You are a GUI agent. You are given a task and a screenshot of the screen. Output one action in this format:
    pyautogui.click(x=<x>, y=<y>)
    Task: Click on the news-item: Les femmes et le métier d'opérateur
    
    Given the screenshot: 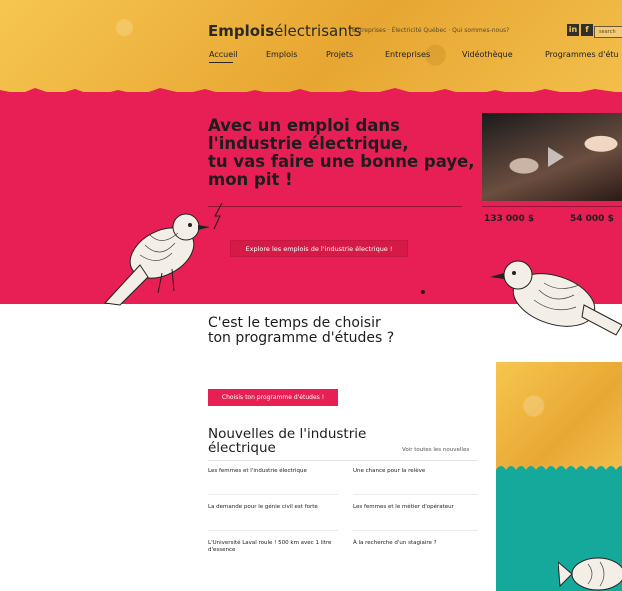 What is the action you would take?
    pyautogui.click(x=415, y=512)
    